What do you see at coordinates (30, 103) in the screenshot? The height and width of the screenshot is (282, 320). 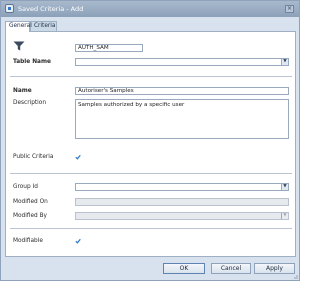 I see `description-label: Description` at bounding box center [30, 103].